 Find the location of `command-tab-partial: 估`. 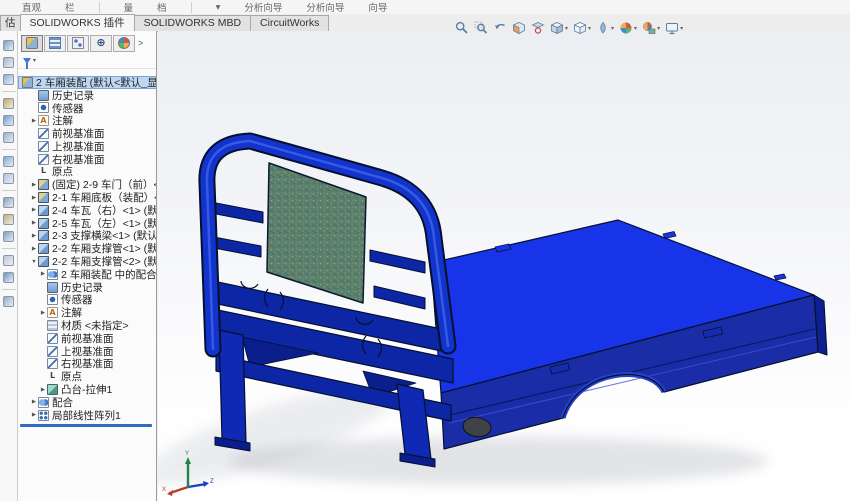

command-tab-partial: 估 is located at coordinates (10, 23).